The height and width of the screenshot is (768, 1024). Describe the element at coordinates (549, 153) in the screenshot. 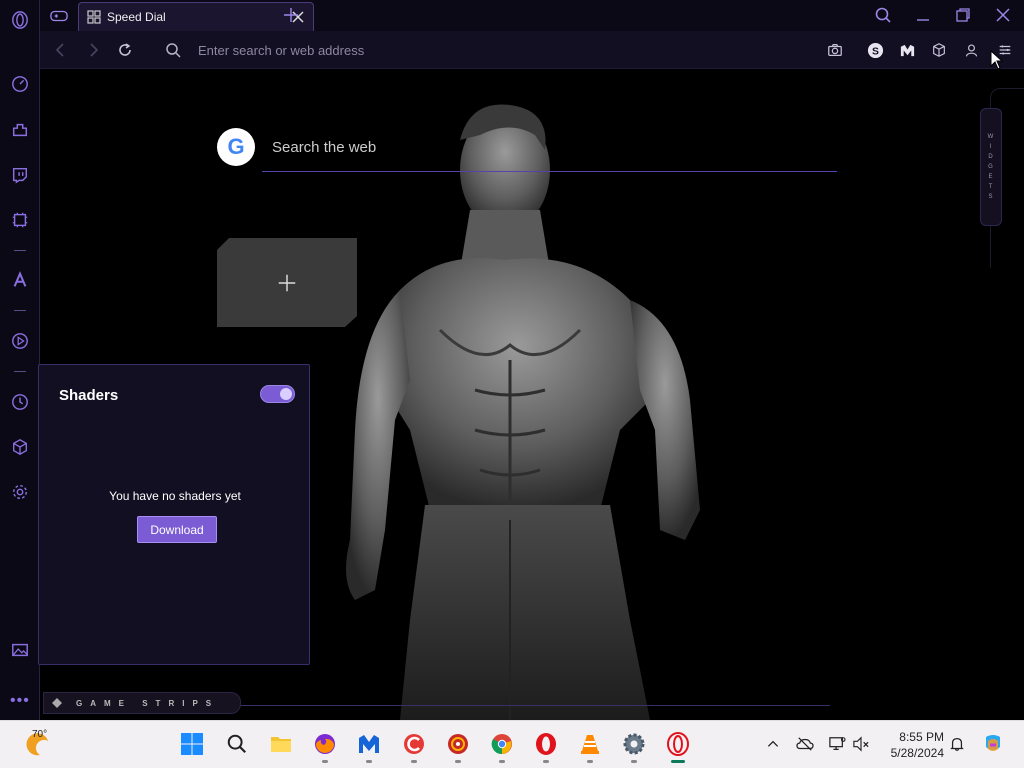

I see `search-web-input: Search the web` at that location.